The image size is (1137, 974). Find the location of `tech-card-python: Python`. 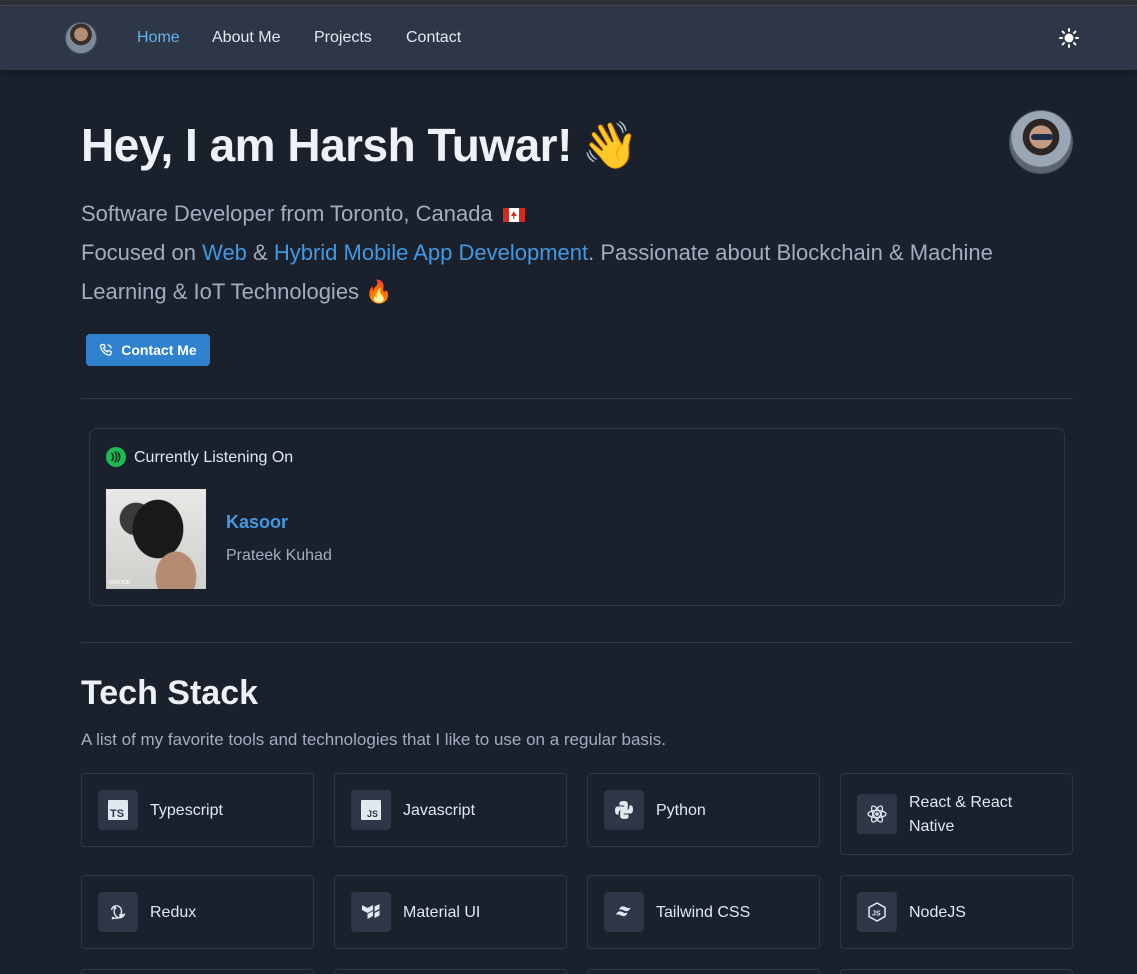

tech-card-python: Python is located at coordinates (703, 810).